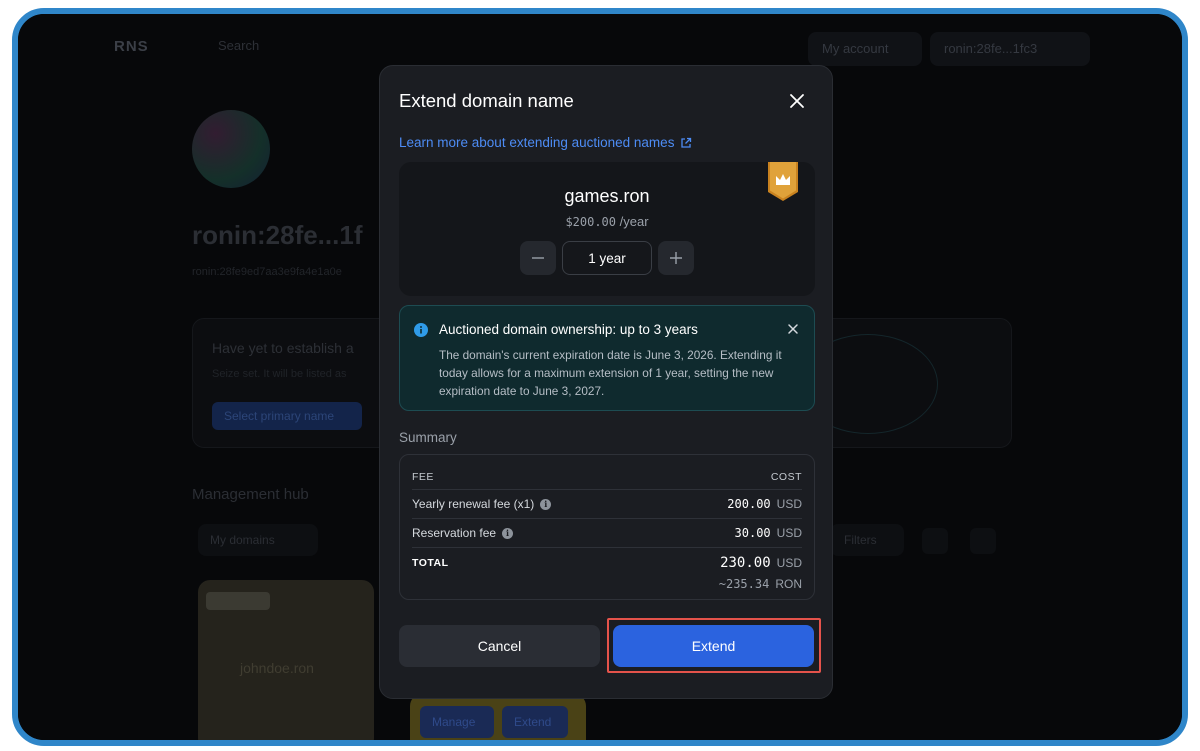 The width and height of the screenshot is (1200, 751). What do you see at coordinates (607, 258) in the screenshot?
I see `duration-input: 1 year` at bounding box center [607, 258].